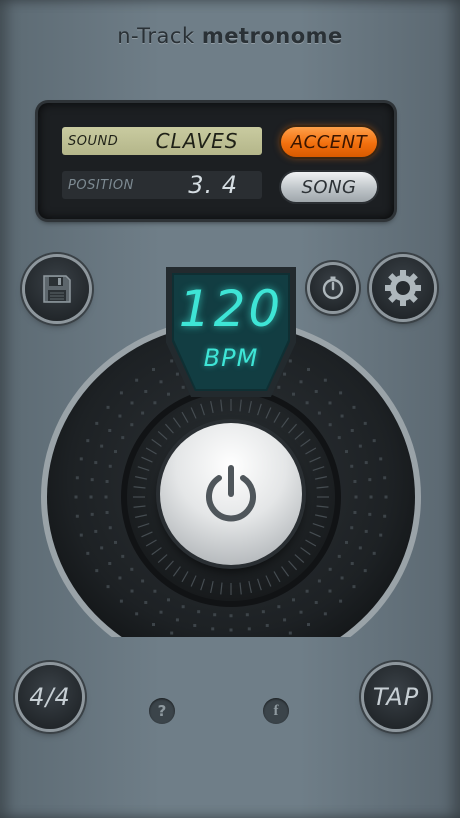 Image resolution: width=460 pixels, height=818 pixels. I want to click on settings-button, so click(403, 288).